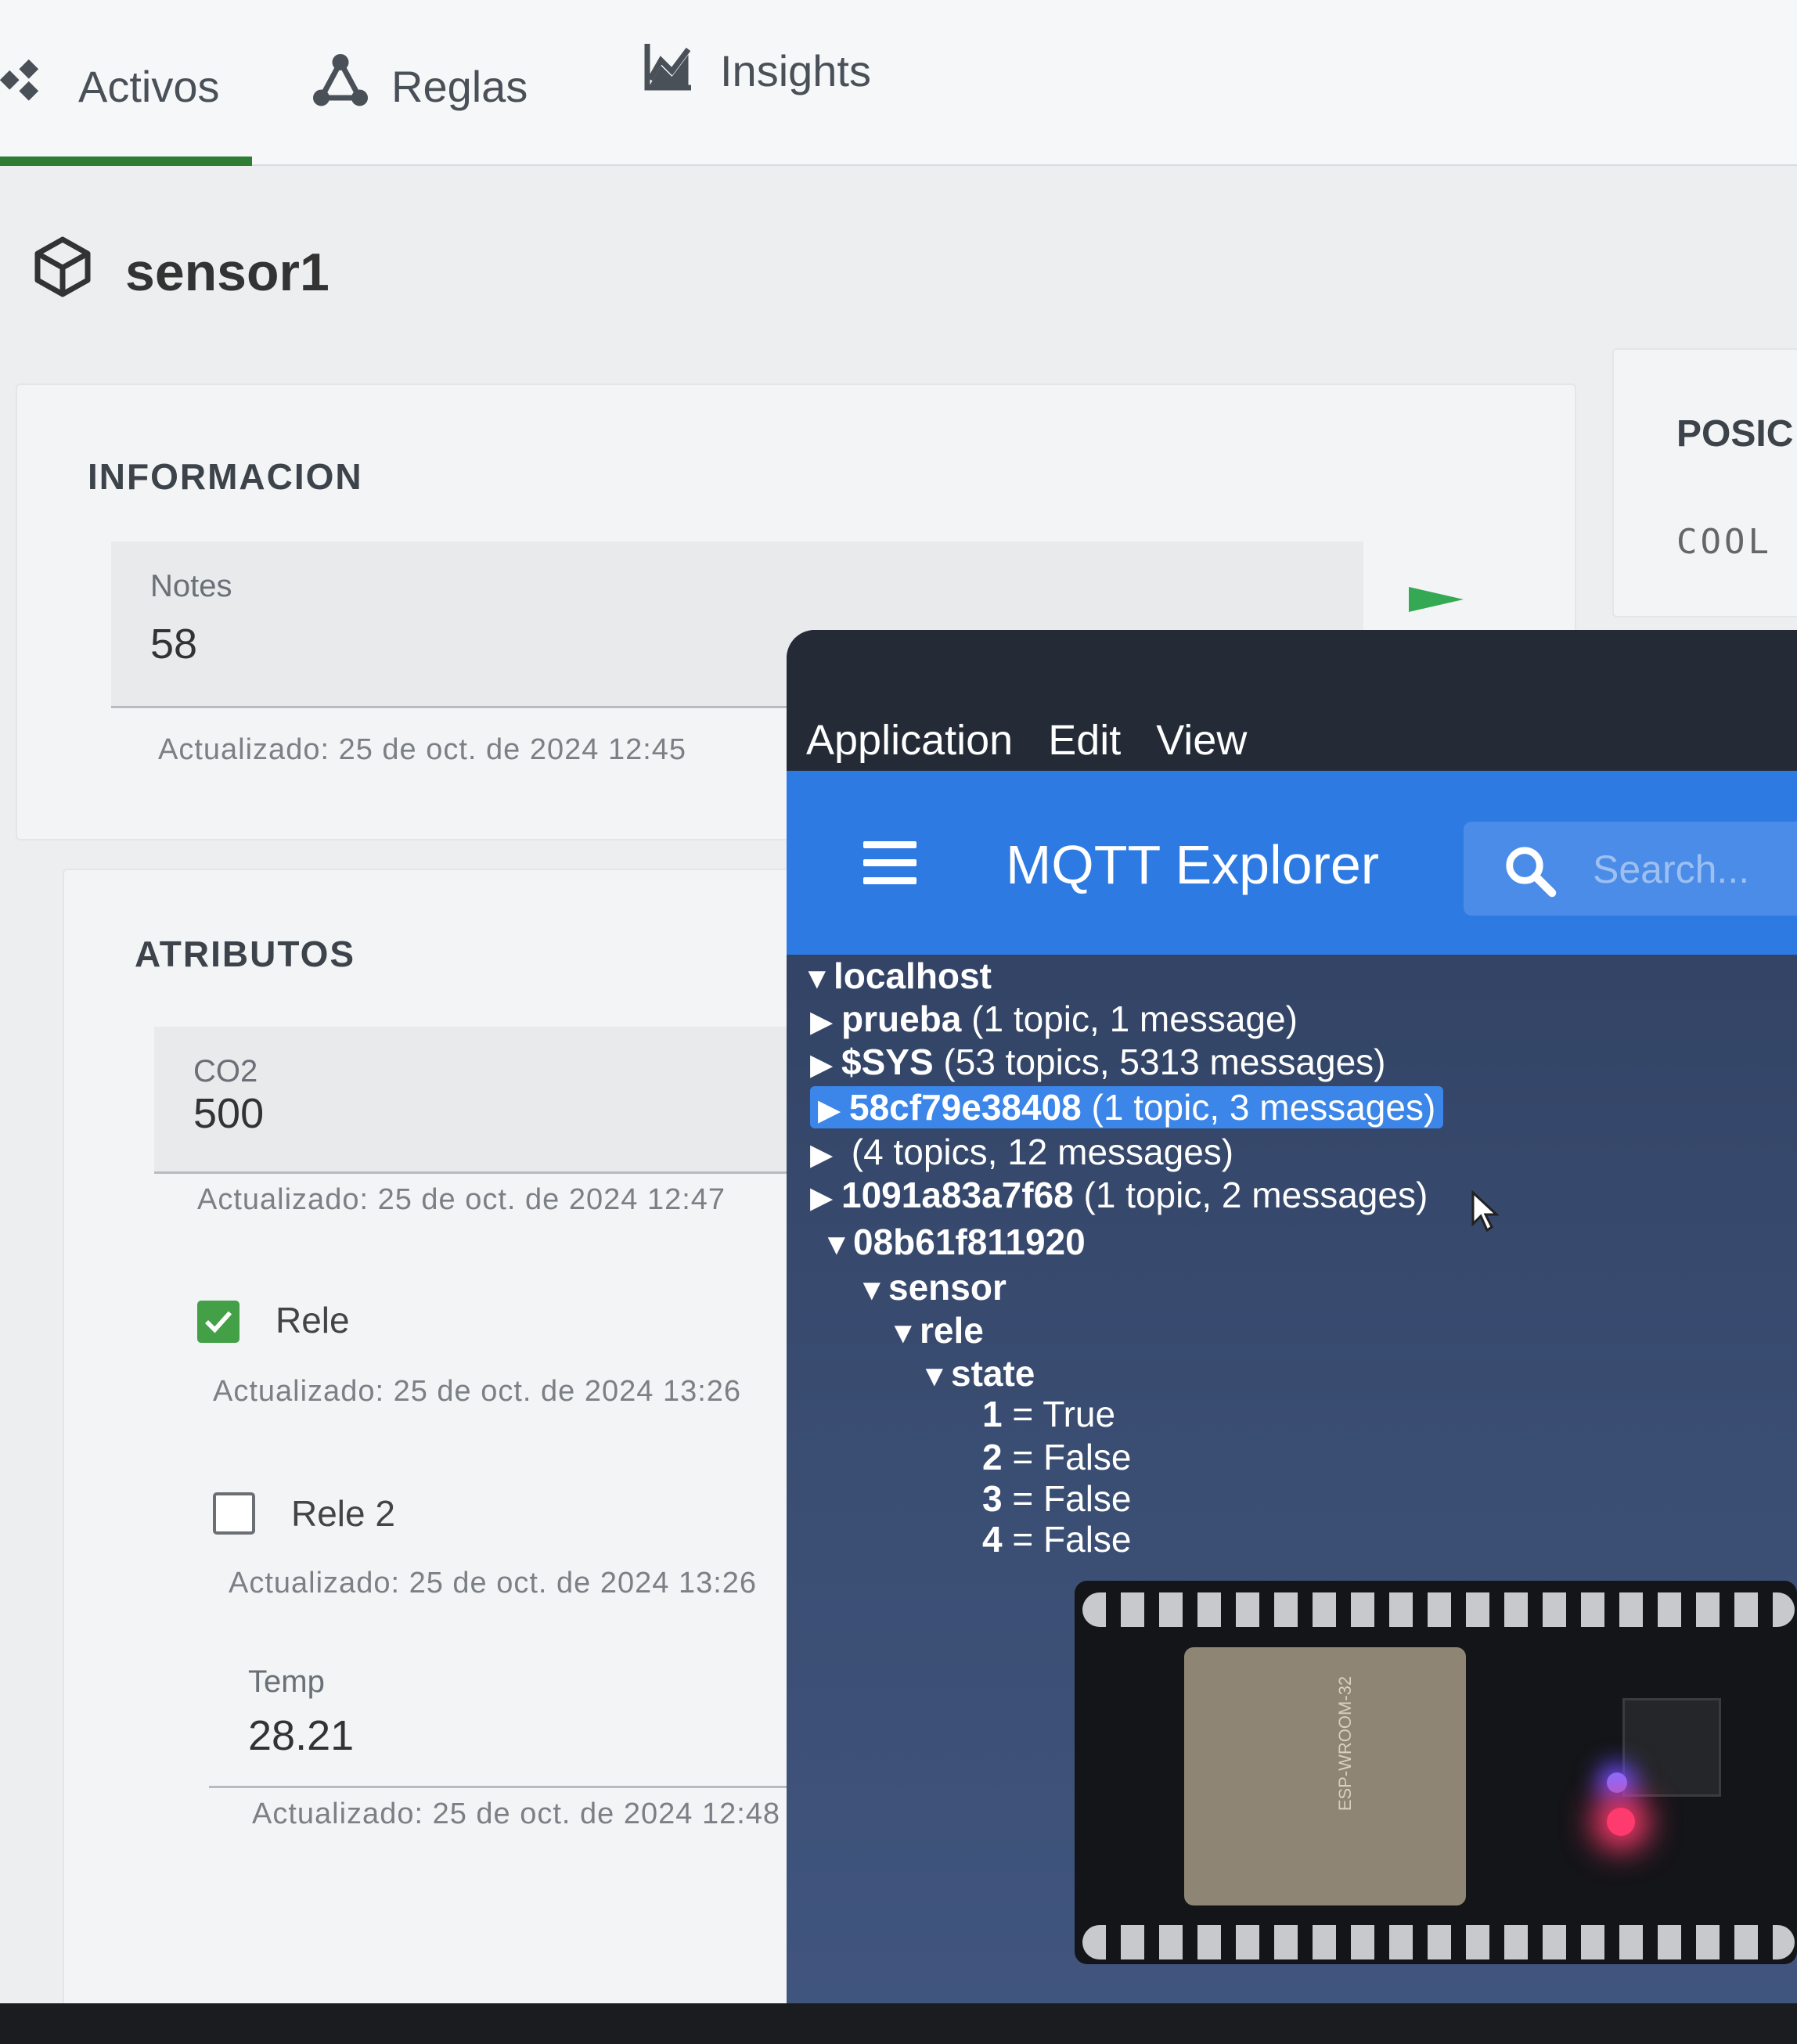  Describe the element at coordinates (992, 1499) in the screenshot. I see `tree-node-name: 3` at that location.